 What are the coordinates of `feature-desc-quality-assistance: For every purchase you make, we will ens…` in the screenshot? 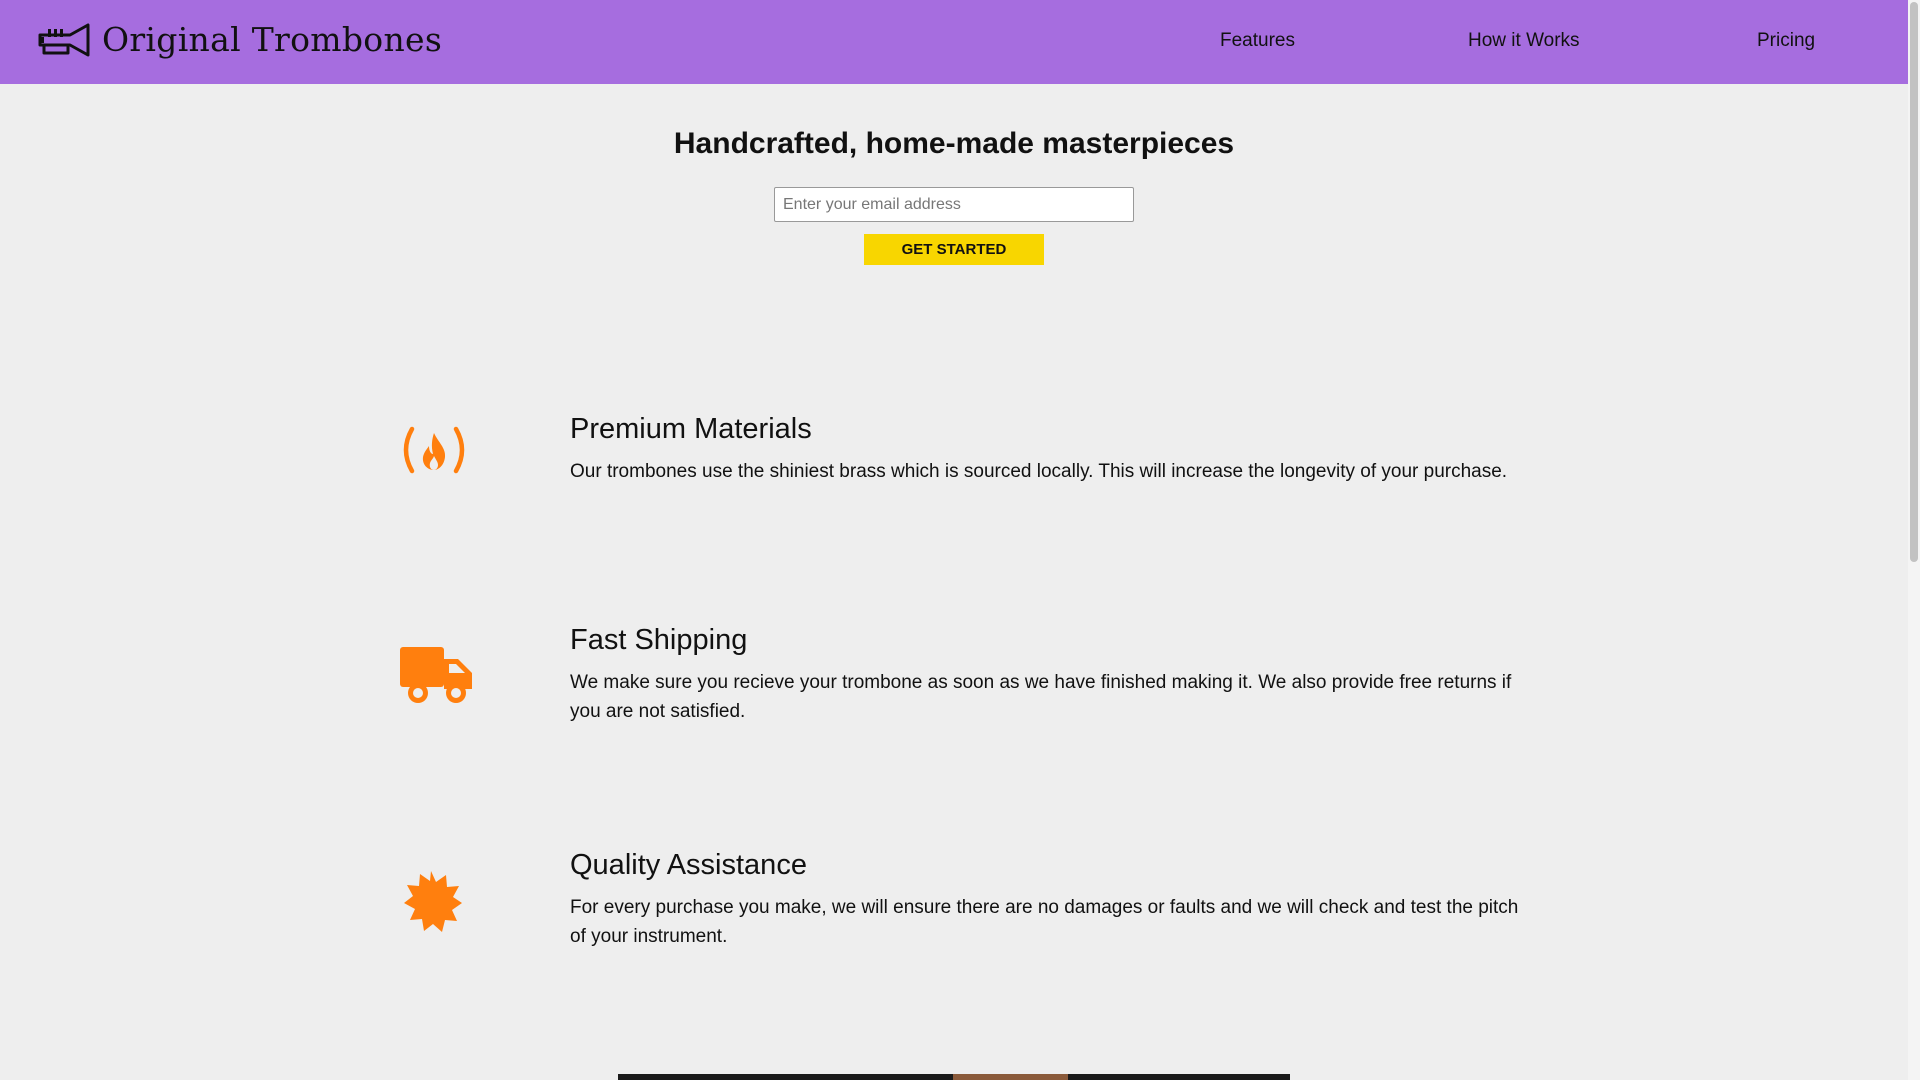 It's located at (1044, 922).